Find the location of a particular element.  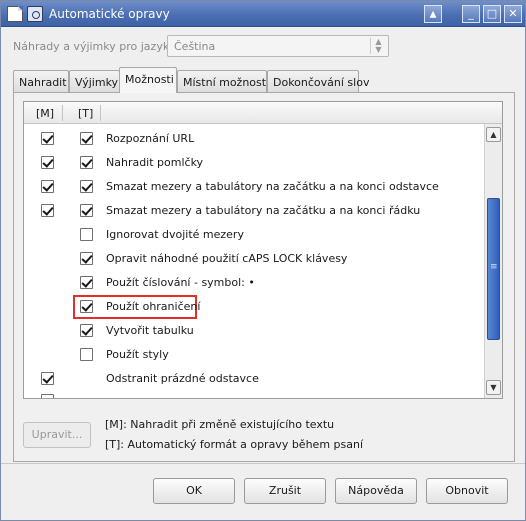

column-header-t: [T] is located at coordinates (85, 113).